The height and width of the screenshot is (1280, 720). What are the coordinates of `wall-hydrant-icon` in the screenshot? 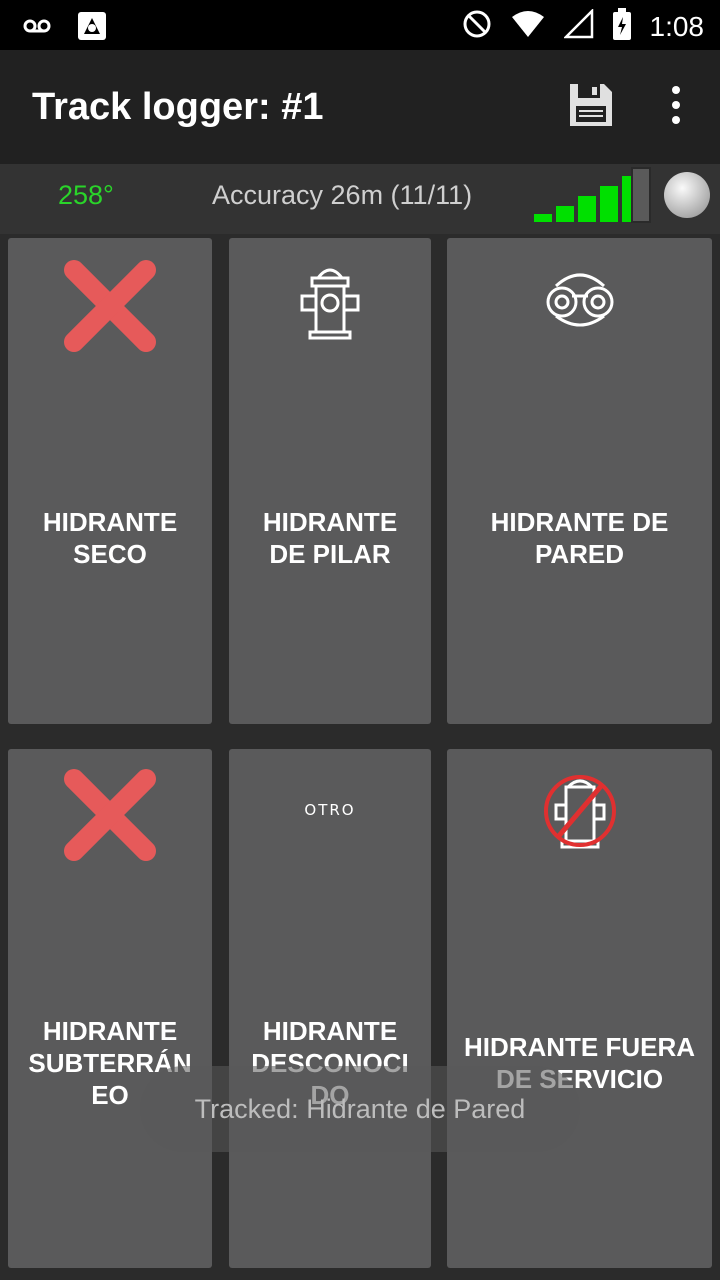 It's located at (580, 301).